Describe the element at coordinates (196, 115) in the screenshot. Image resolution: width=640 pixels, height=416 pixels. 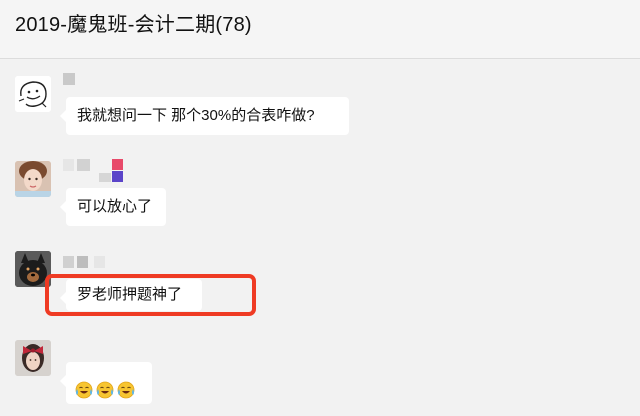
I see `message-text: 我就想问一下 那个30%的合表咋做?` at that location.